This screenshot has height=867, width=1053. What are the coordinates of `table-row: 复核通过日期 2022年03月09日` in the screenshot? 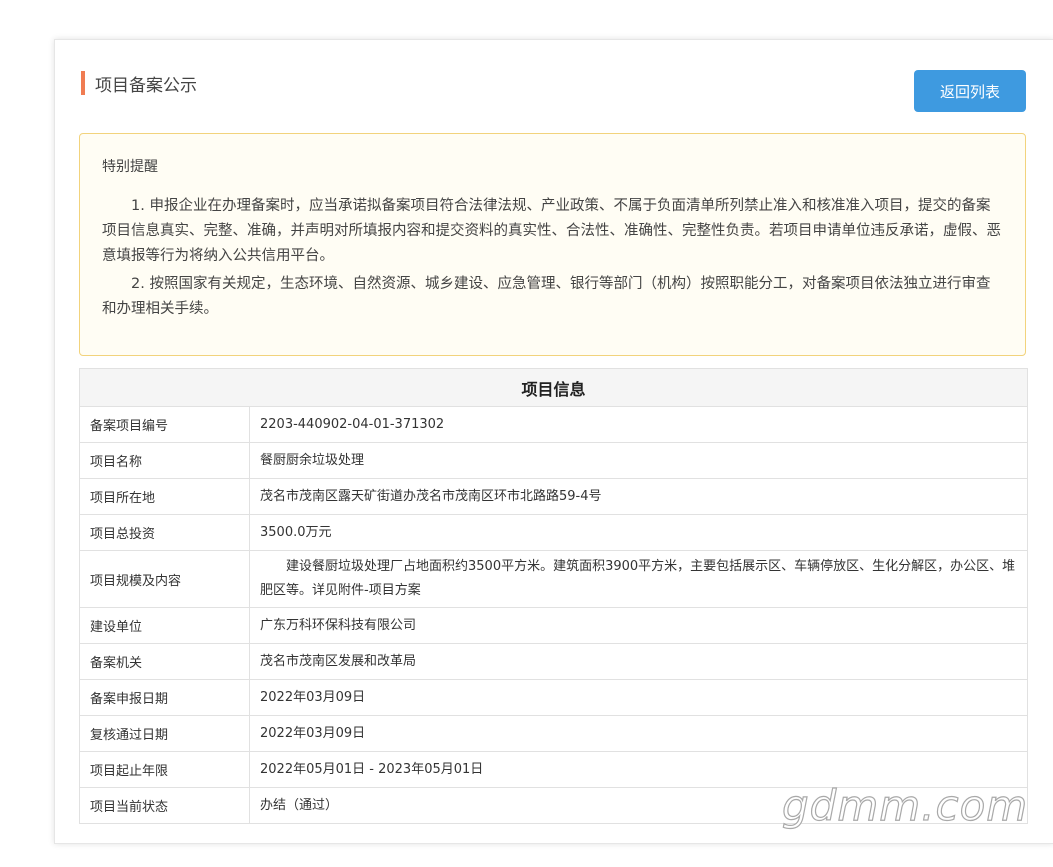 It's located at (553, 733).